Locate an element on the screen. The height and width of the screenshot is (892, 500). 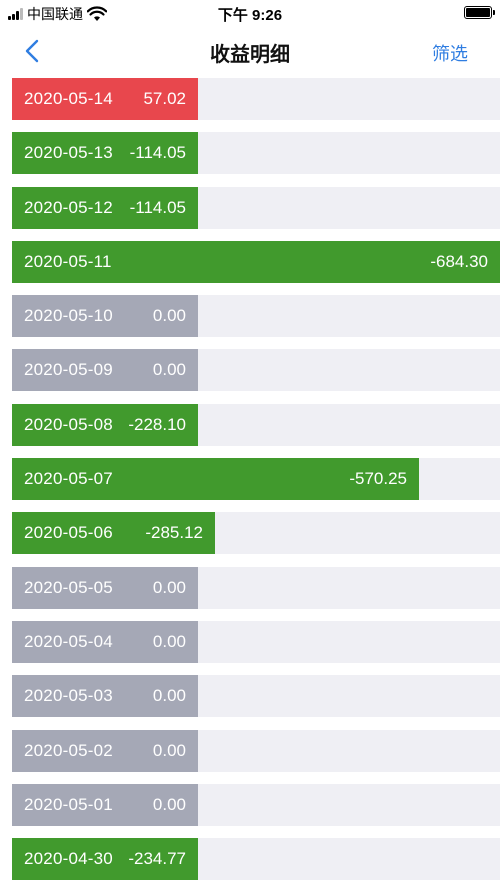
list-item: 2020-05-11 -684.30 is located at coordinates (256, 261).